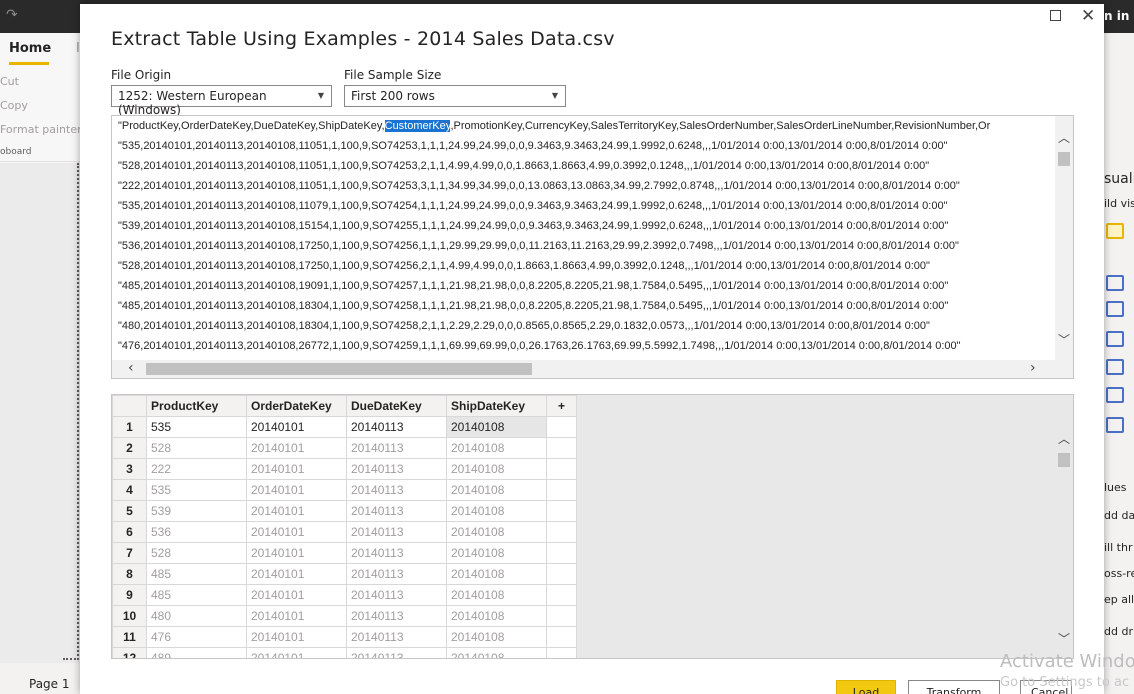 The width and height of the screenshot is (1134, 694). I want to click on table-cell: 480, so click(196, 616).